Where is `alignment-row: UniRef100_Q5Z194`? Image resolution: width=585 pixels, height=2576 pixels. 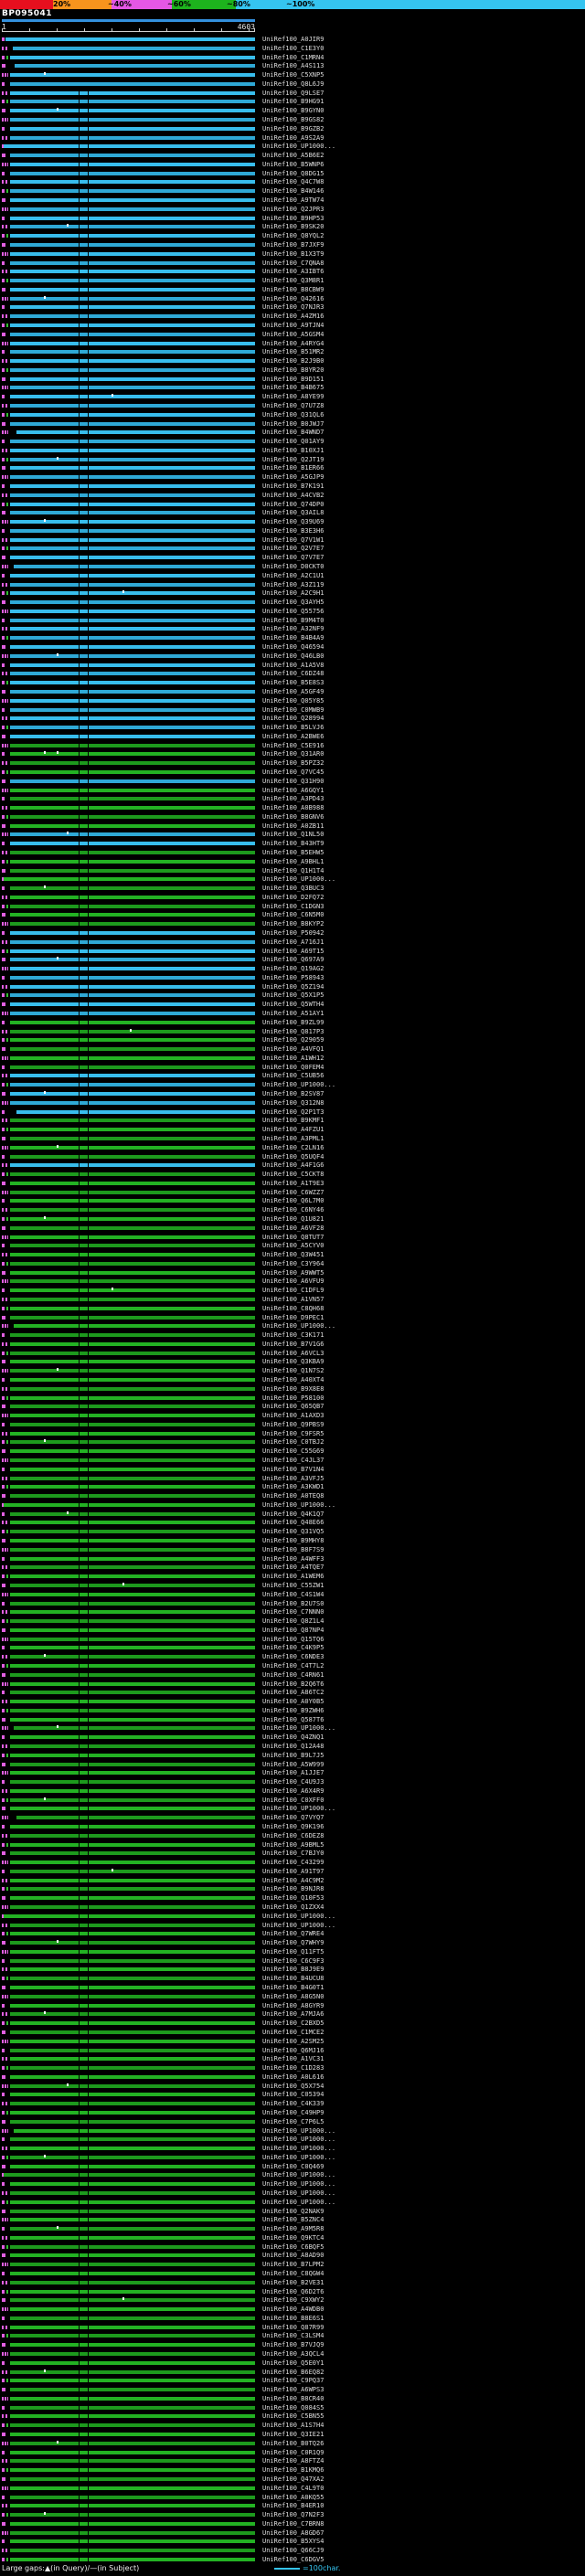
alignment-row: UniRef100_Q5Z194 is located at coordinates (293, 986).